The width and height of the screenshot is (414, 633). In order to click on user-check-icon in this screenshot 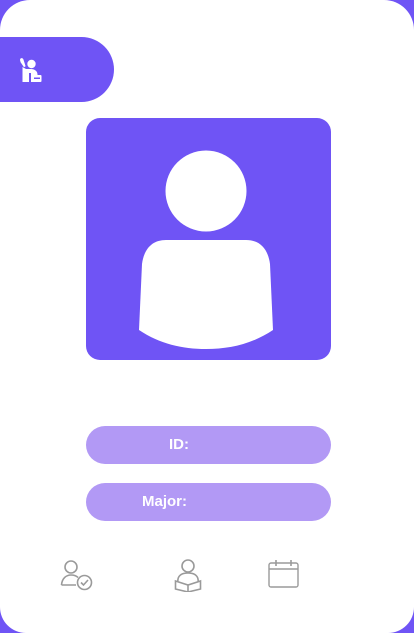, I will do `click(76, 575)`.